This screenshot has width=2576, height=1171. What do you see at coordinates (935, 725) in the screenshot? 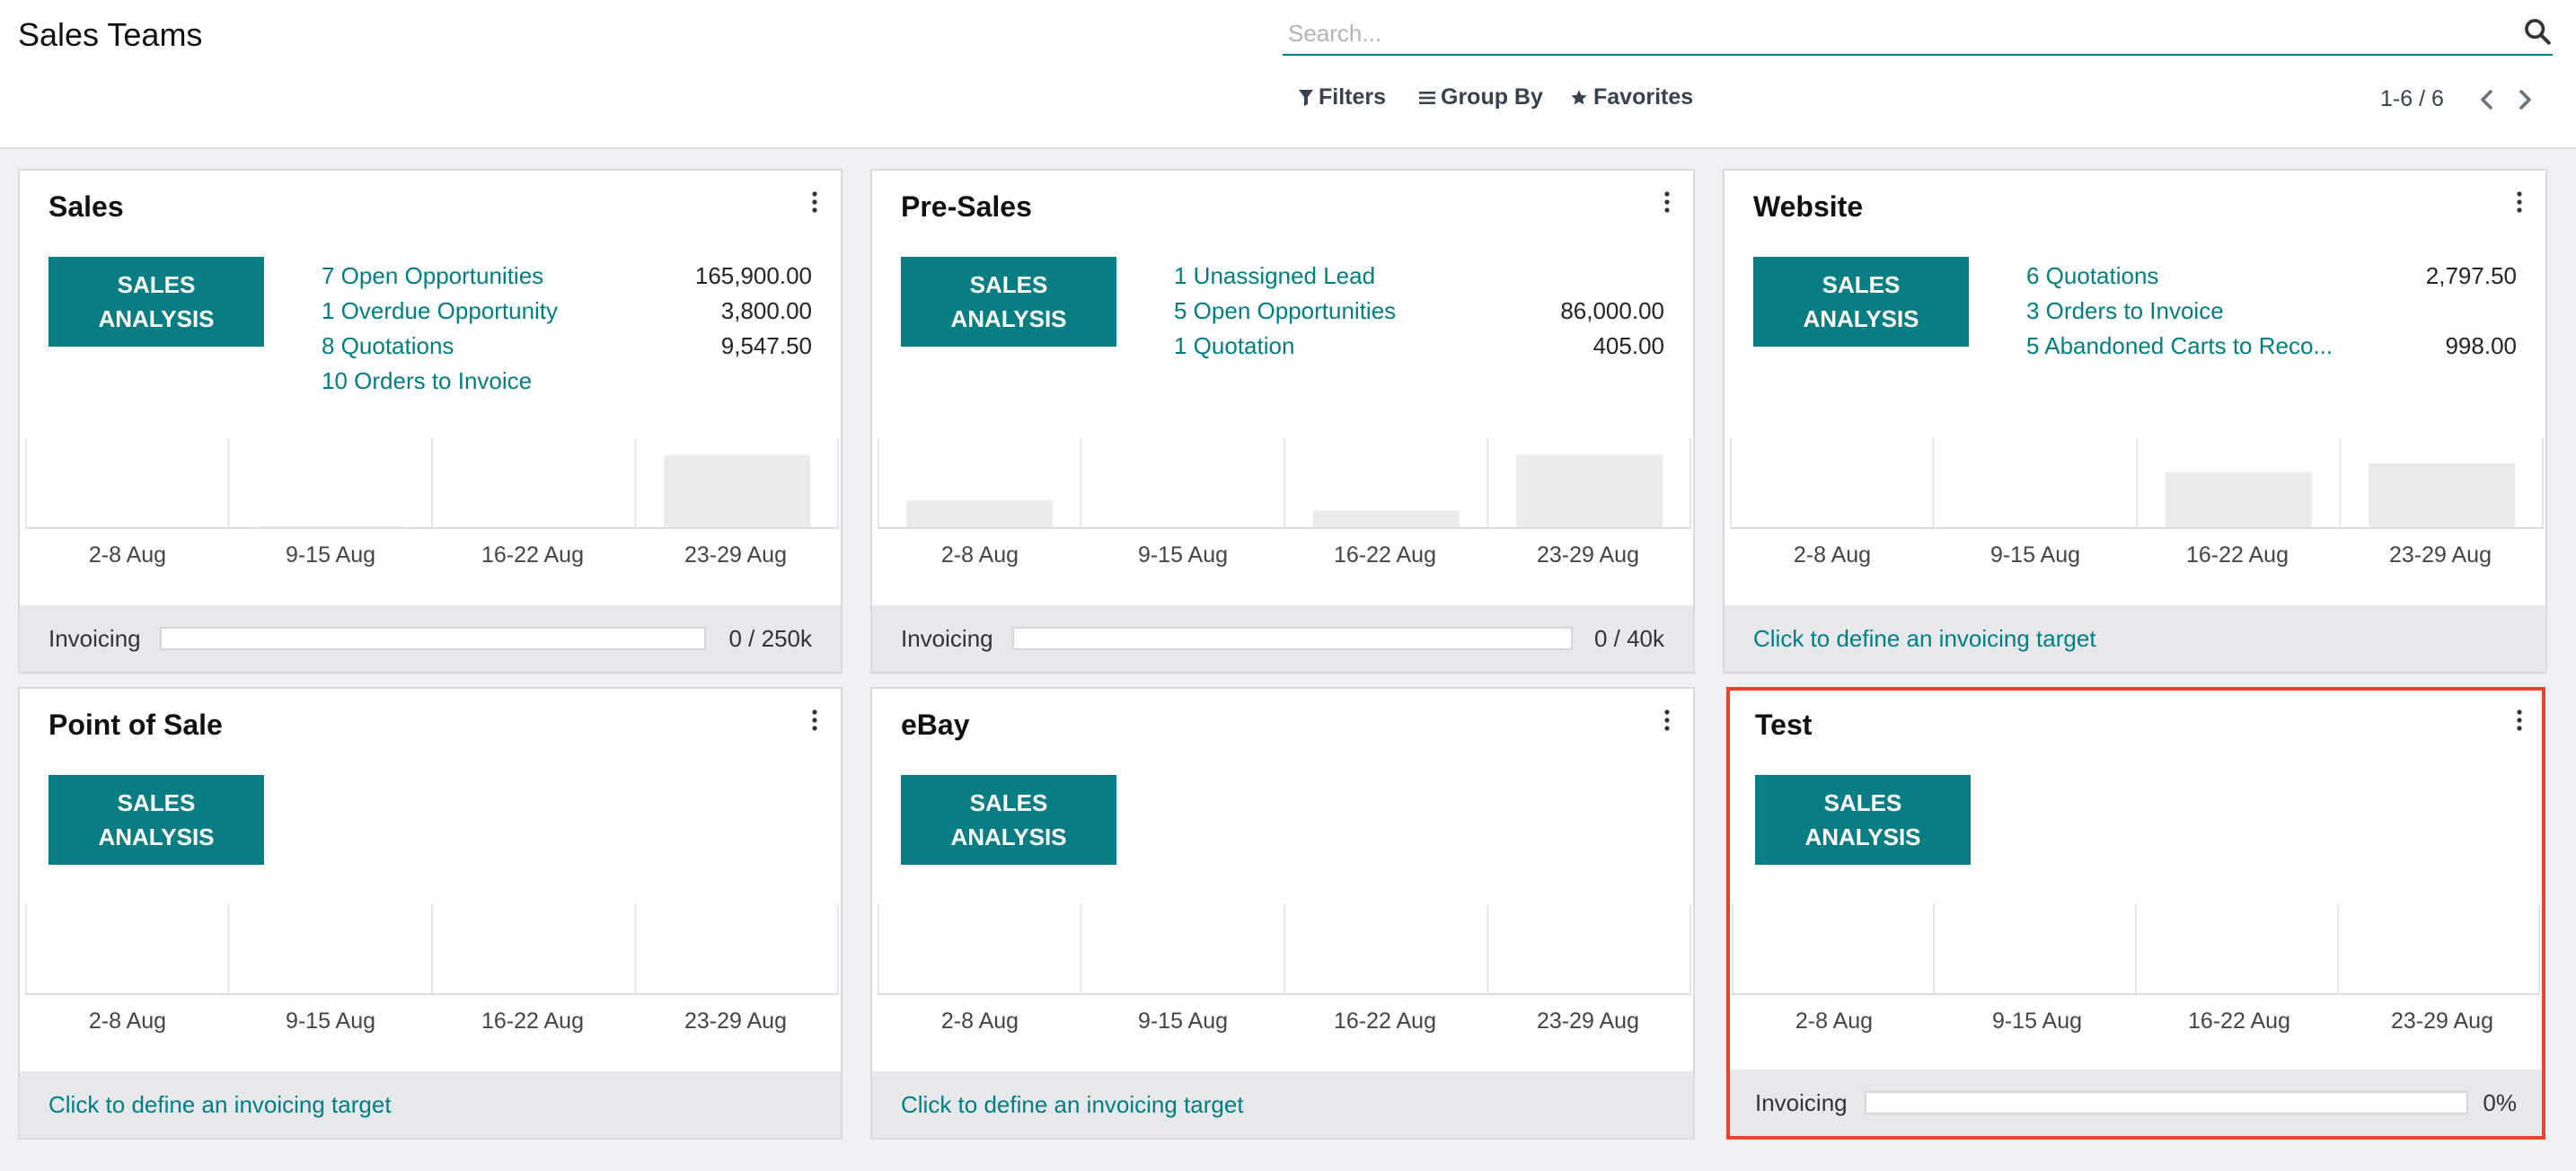
I see `team-name: eBay` at bounding box center [935, 725].